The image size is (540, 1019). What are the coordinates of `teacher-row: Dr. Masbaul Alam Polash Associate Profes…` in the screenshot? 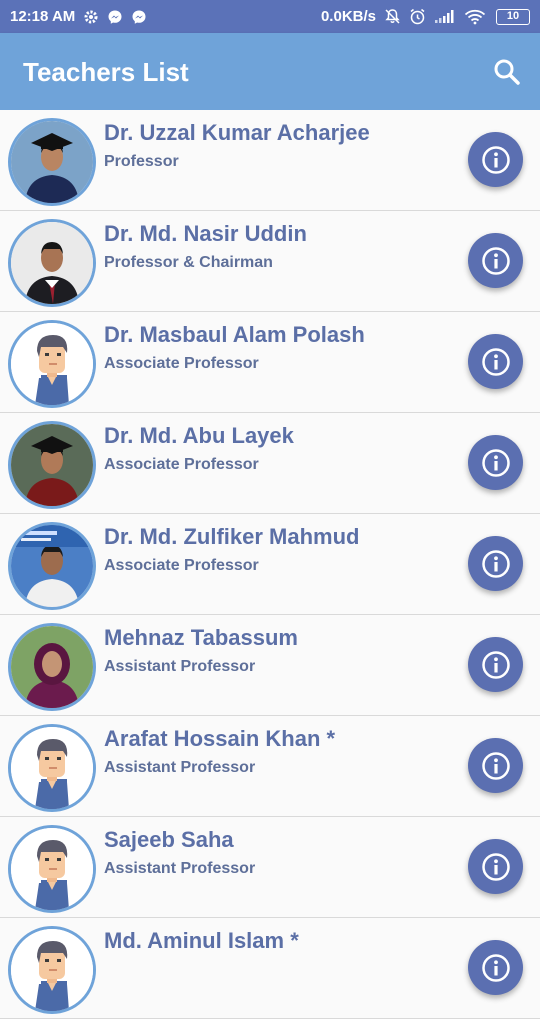 It's located at (270, 362).